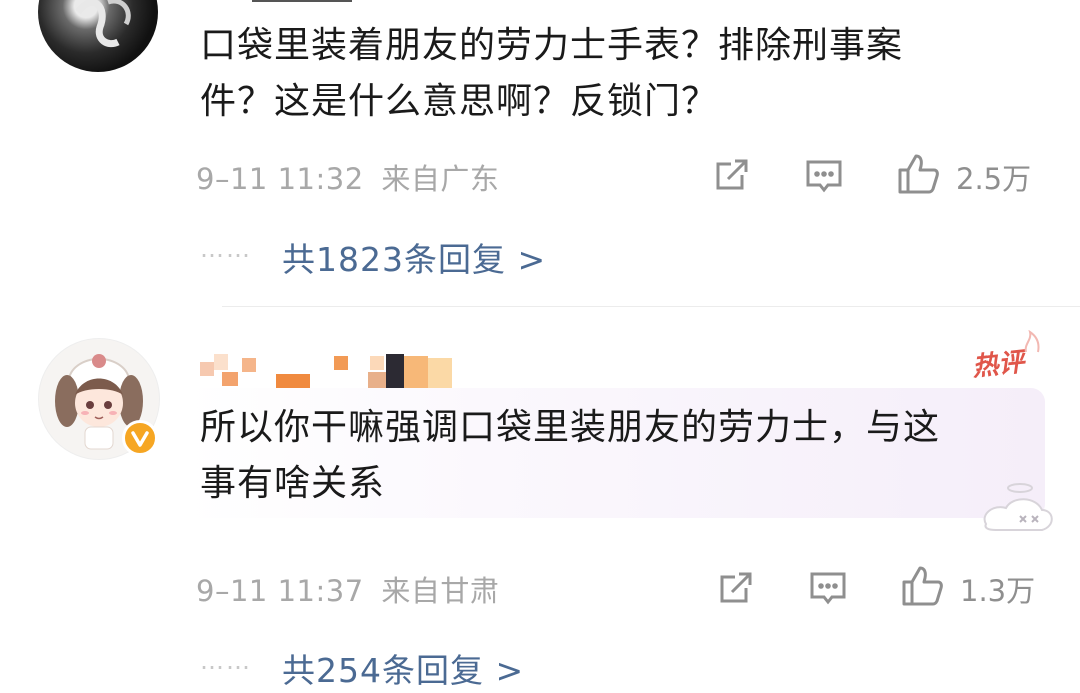 Image resolution: width=1080 pixels, height=693 pixels. What do you see at coordinates (994, 179) in the screenshot?
I see `like-count: 2.5万` at bounding box center [994, 179].